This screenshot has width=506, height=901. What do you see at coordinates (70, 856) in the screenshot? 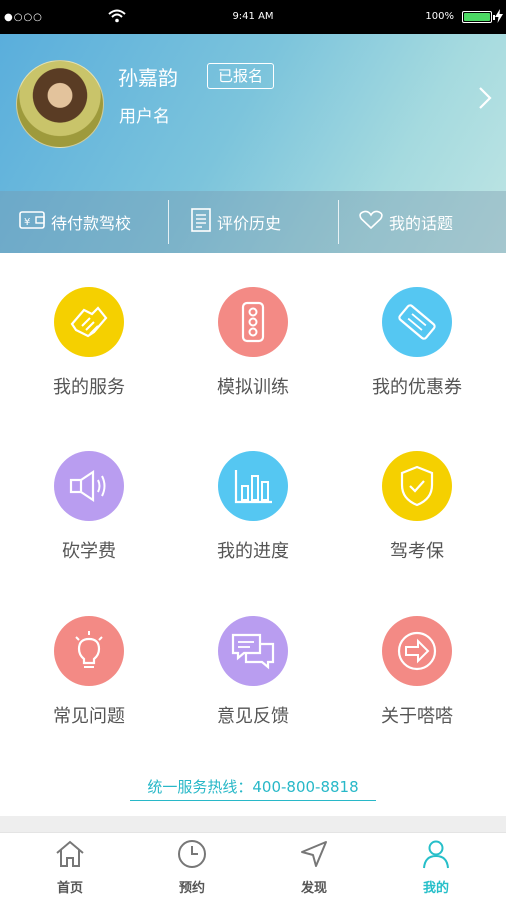
I see `home-icon` at bounding box center [70, 856].